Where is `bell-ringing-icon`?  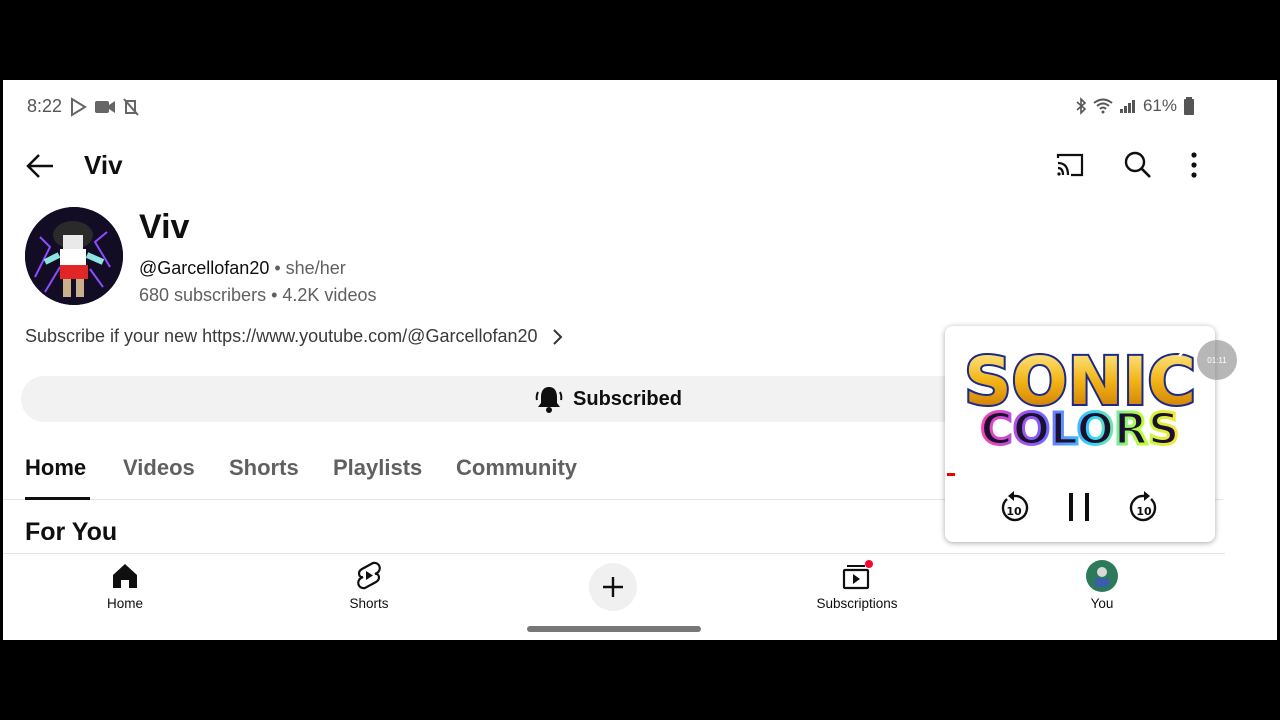
bell-ringing-icon is located at coordinates (549, 400).